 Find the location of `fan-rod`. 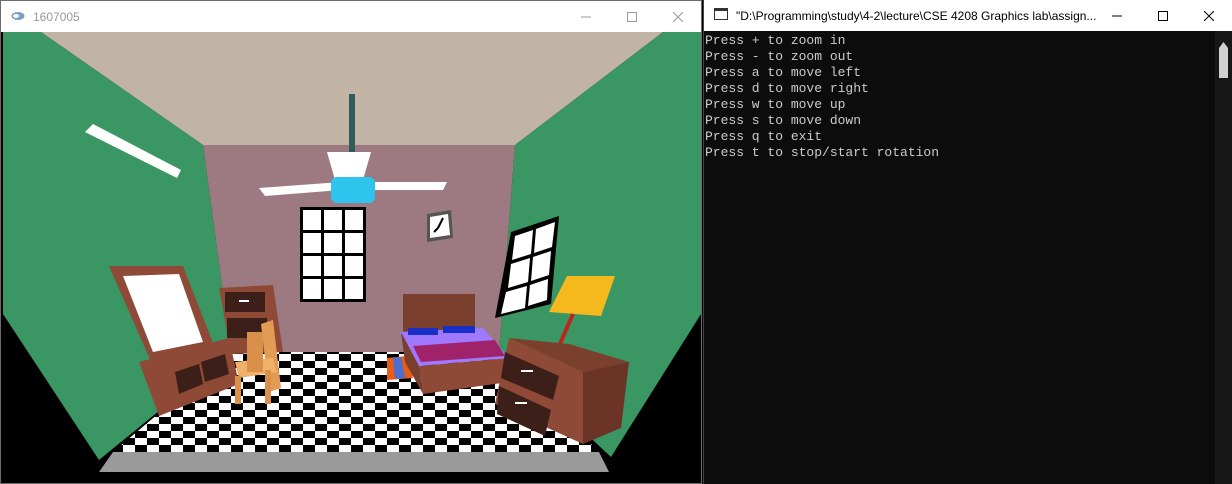

fan-rod is located at coordinates (352, 125).